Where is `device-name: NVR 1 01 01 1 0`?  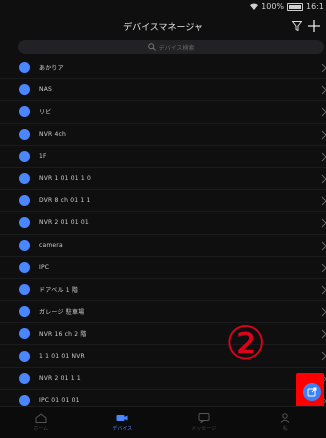
device-name: NVR 1 01 01 1 0 is located at coordinates (65, 178).